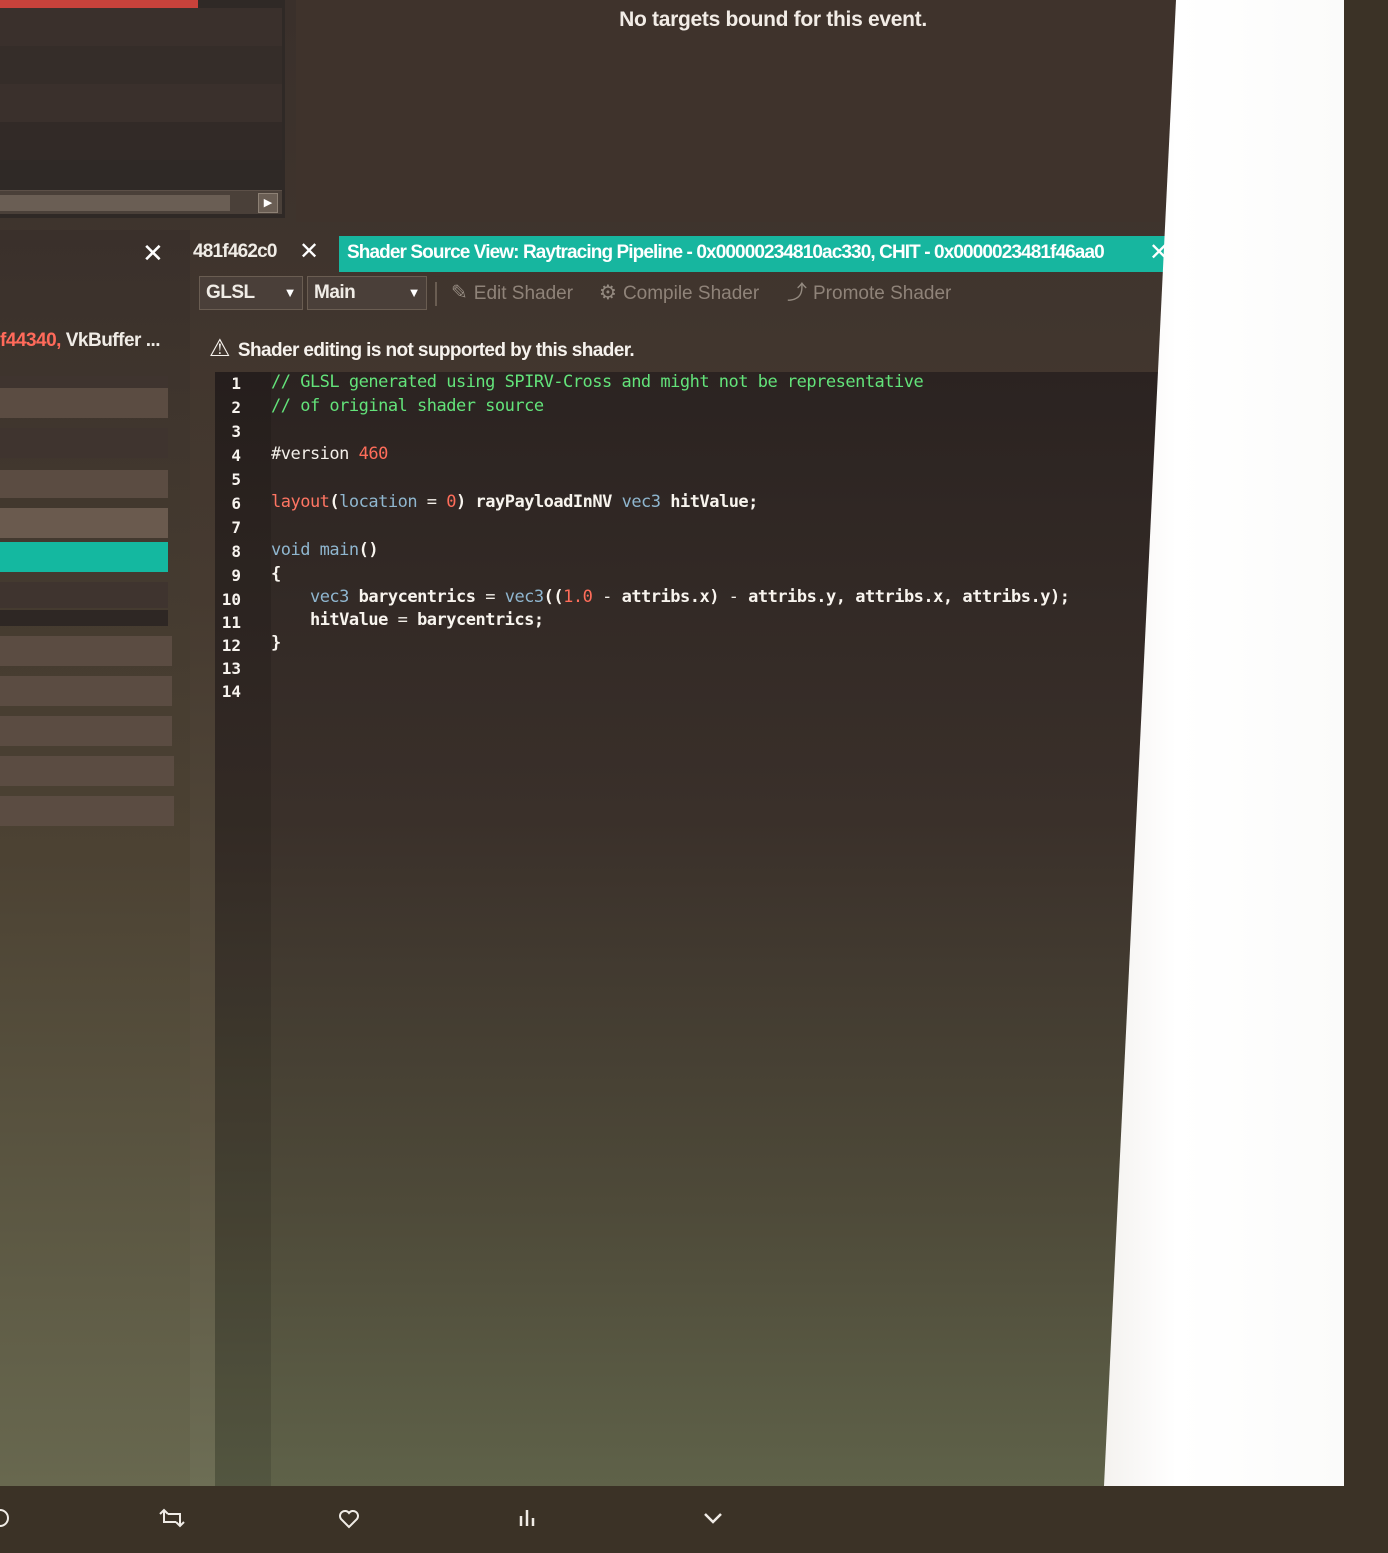  What do you see at coordinates (231, 691) in the screenshot?
I see `line-number: 14` at bounding box center [231, 691].